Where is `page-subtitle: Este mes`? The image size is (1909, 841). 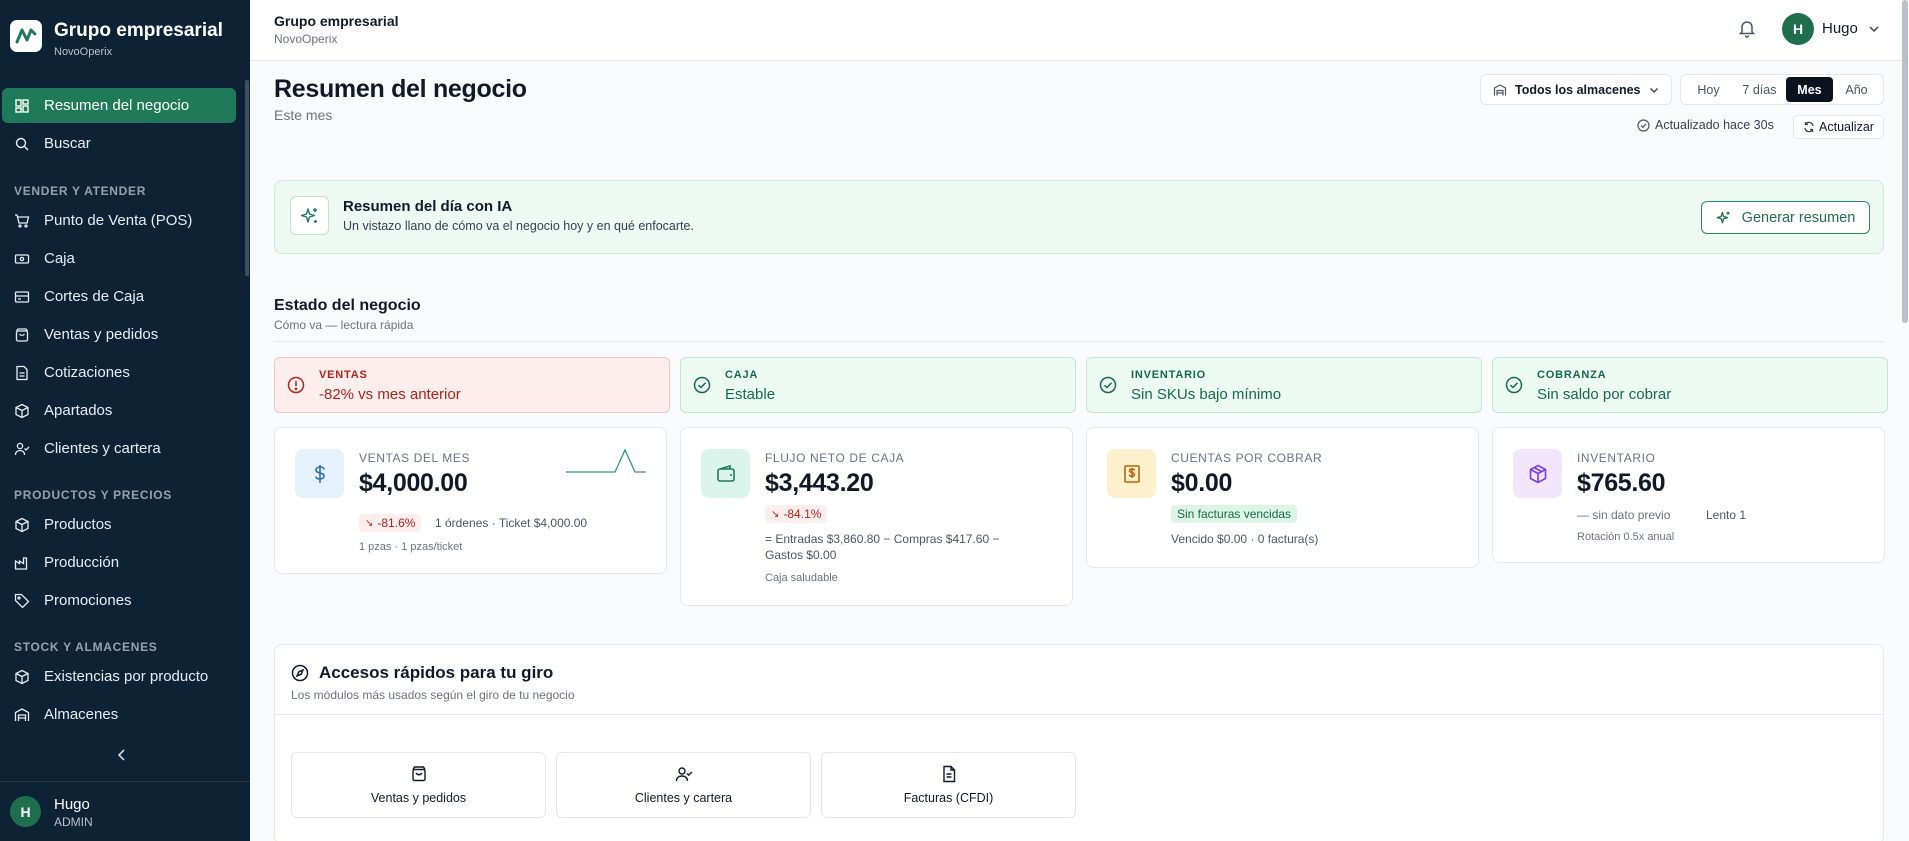
page-subtitle: Este mes is located at coordinates (303, 115).